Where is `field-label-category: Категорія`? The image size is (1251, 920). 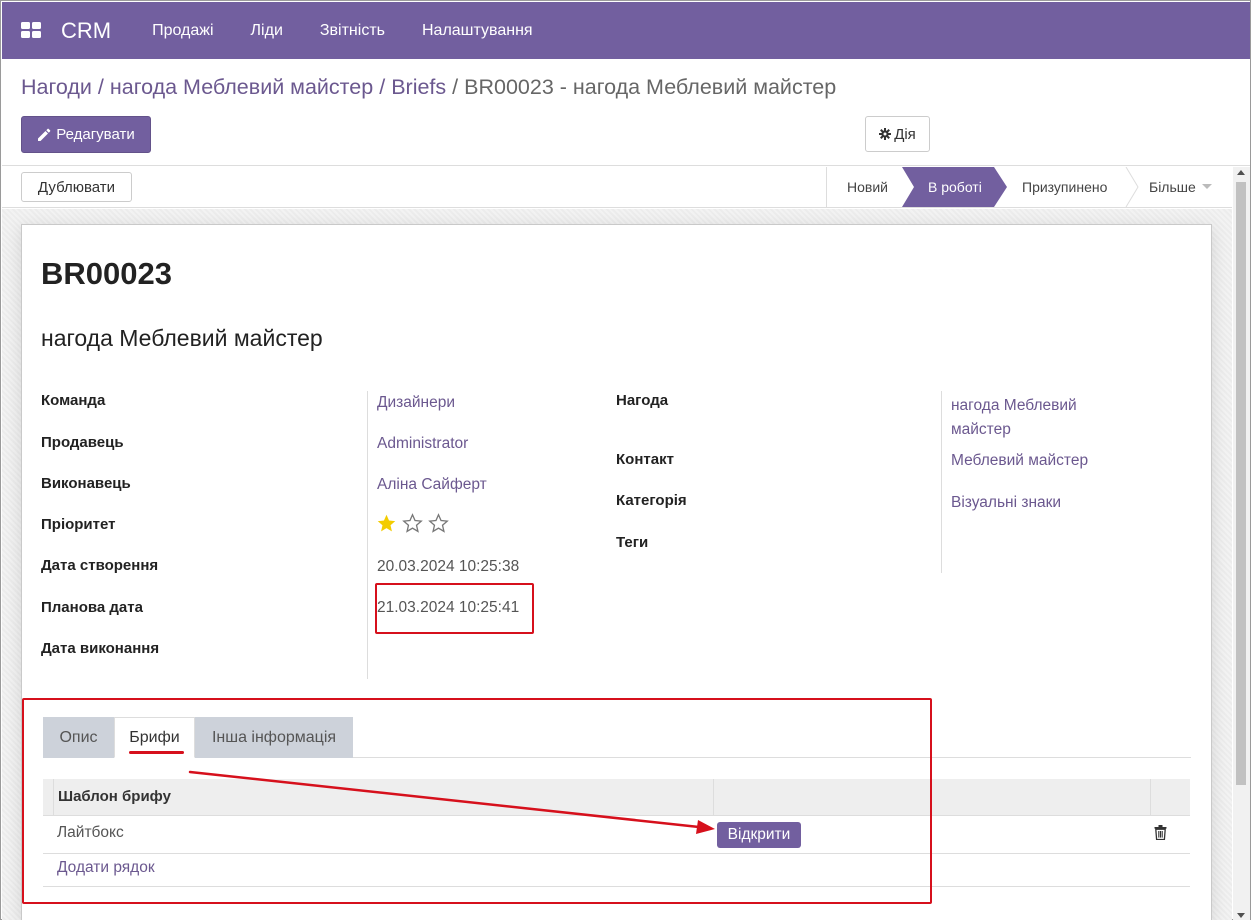 field-label-category: Категорія is located at coordinates (651, 500).